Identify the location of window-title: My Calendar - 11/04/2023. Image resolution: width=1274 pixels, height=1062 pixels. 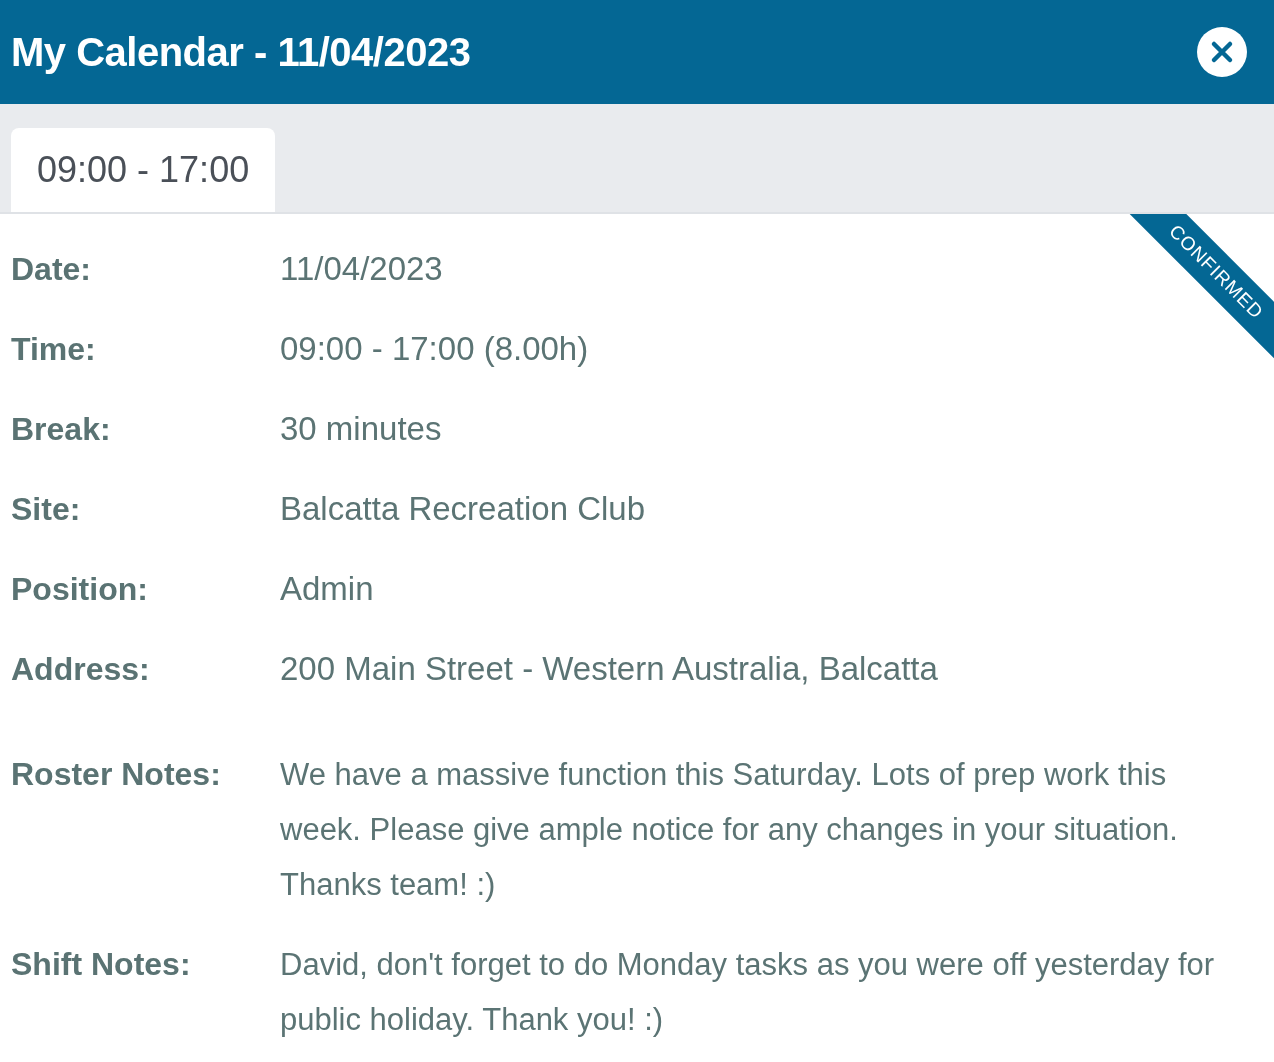
(241, 52).